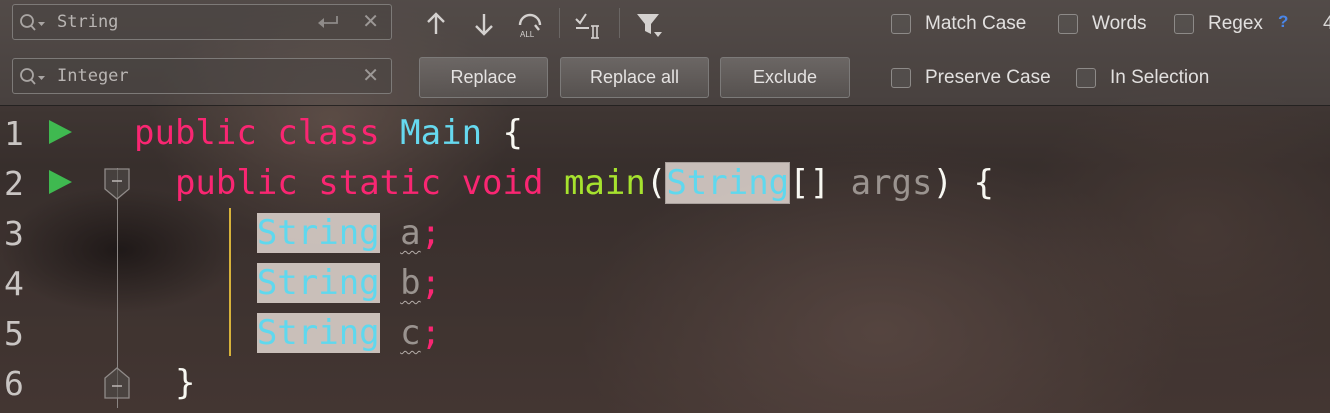 The width and height of the screenshot is (1330, 413). Describe the element at coordinates (988, 77) in the screenshot. I see `preserve-case-label: Preserve Case` at that location.